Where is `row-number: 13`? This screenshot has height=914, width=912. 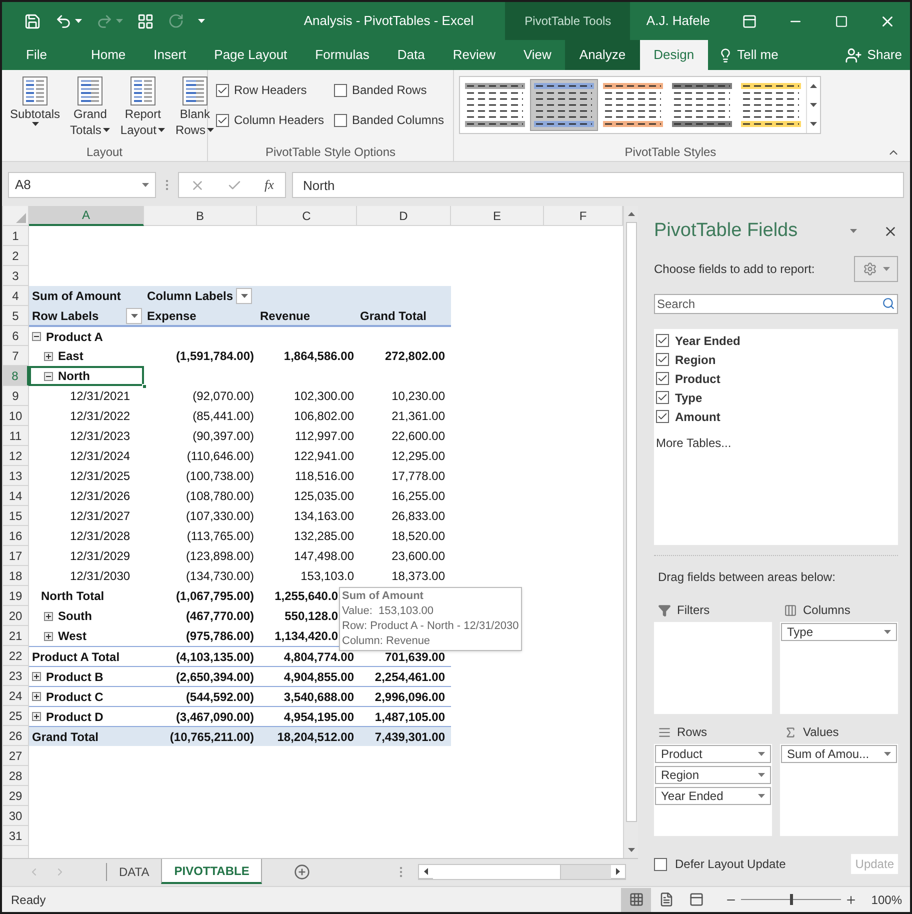
row-number: 13 is located at coordinates (16, 476).